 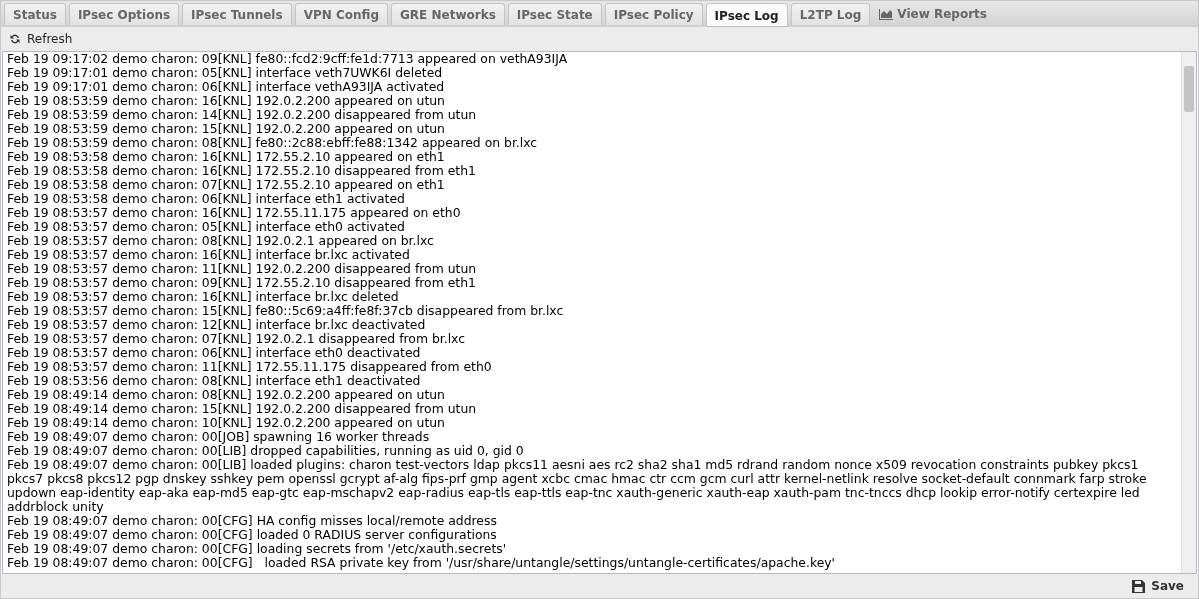 I want to click on tab: GRE Networks, so click(x=448, y=14).